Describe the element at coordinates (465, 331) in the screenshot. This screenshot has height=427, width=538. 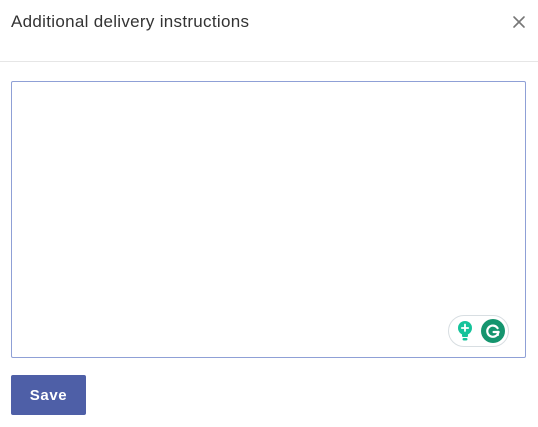
I see `lightbulb-icon` at that location.